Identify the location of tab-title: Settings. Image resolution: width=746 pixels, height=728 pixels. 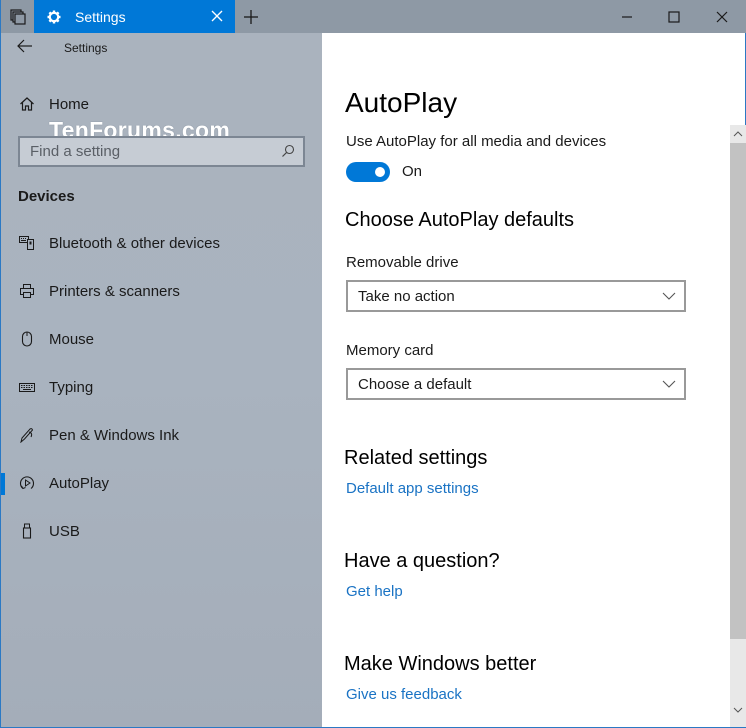
(100, 16).